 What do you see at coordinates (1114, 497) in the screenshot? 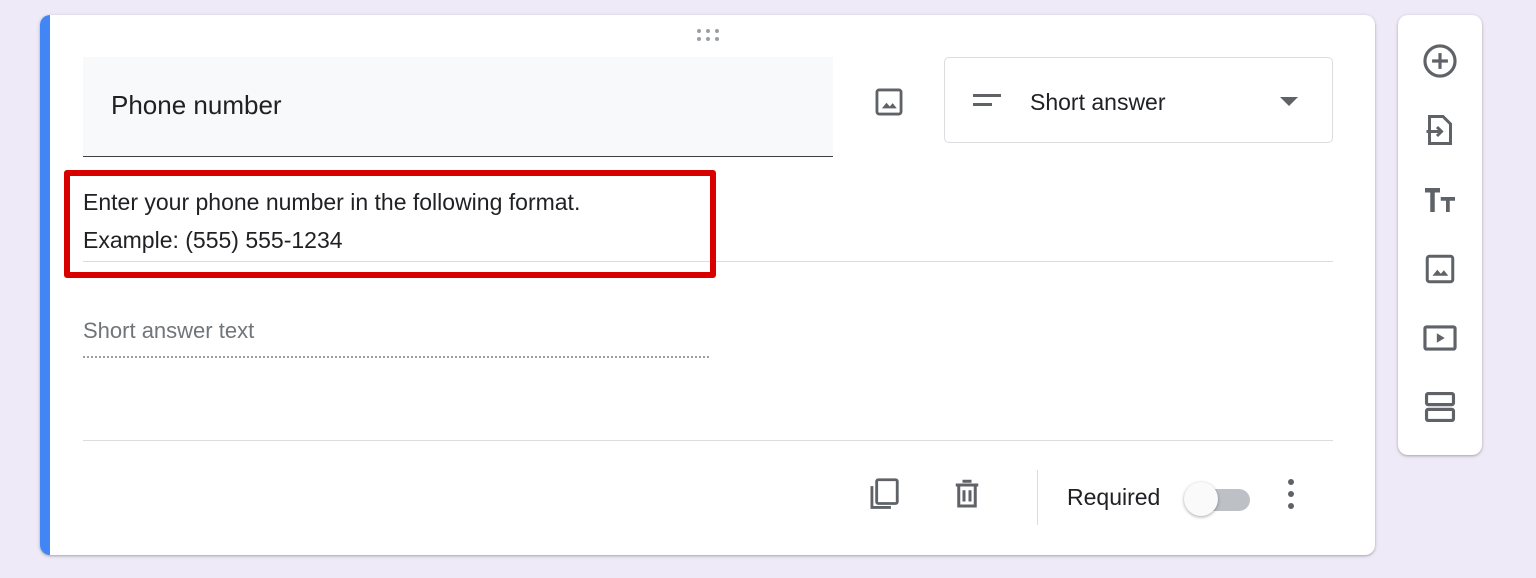
I see `required-label: Required` at bounding box center [1114, 497].